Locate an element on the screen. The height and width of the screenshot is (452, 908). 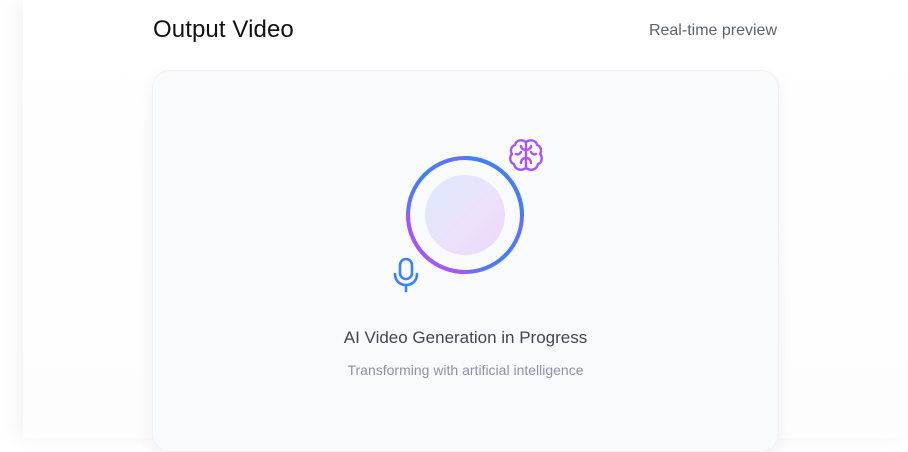
generation-visual is located at coordinates (471, 213).